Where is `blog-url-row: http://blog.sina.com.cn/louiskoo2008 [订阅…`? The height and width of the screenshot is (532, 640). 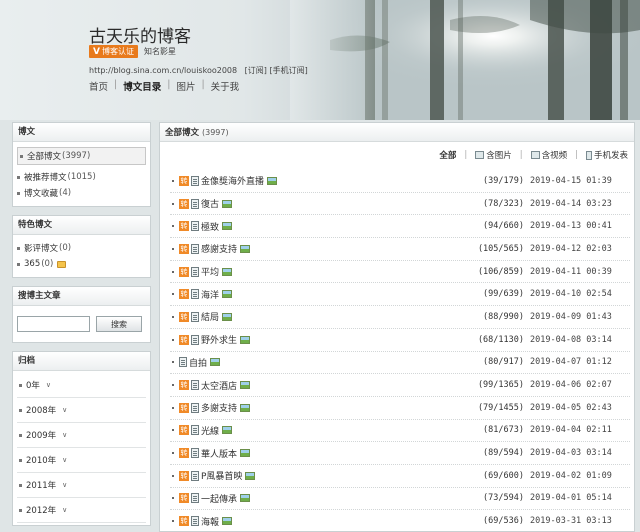 blog-url-row: http://blog.sina.com.cn/louiskoo2008 [订阅… is located at coordinates (198, 70).